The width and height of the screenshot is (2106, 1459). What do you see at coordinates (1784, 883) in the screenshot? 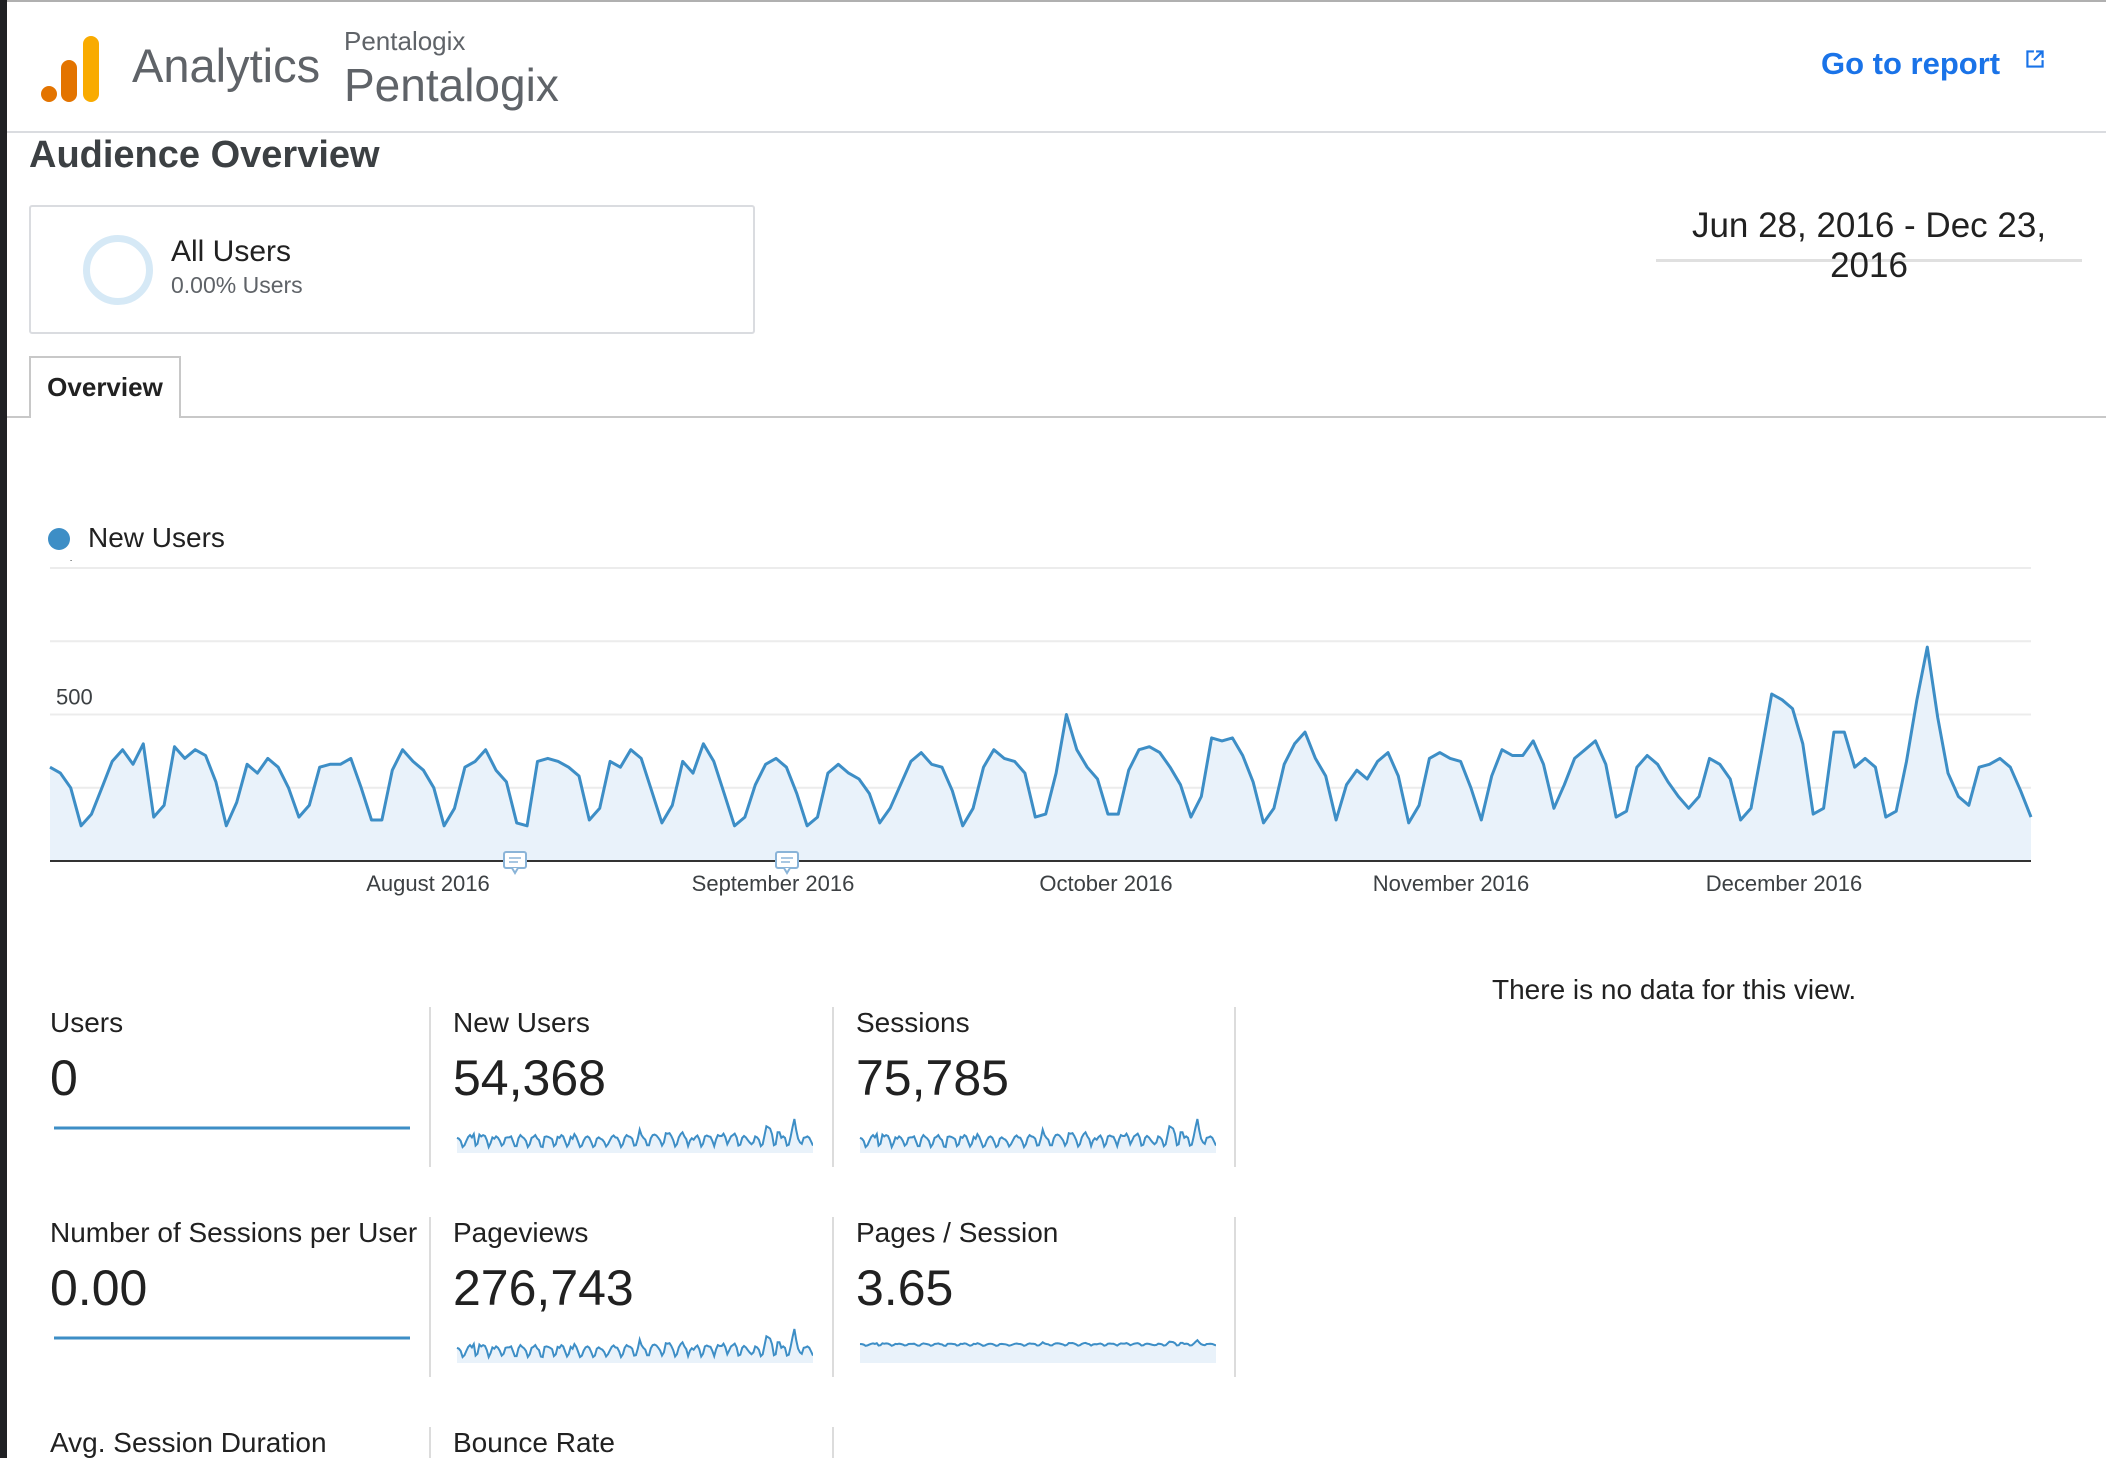
I see `x-tick-label: December 2016` at bounding box center [1784, 883].